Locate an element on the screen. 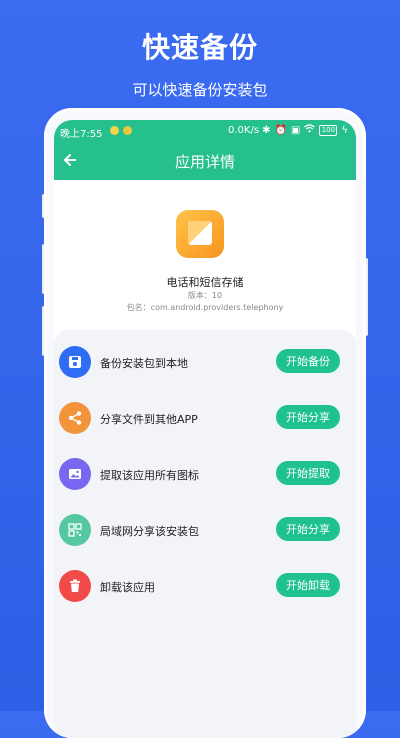 This screenshot has width=400, height=738. start-share-button: 开始分享 is located at coordinates (308, 417).